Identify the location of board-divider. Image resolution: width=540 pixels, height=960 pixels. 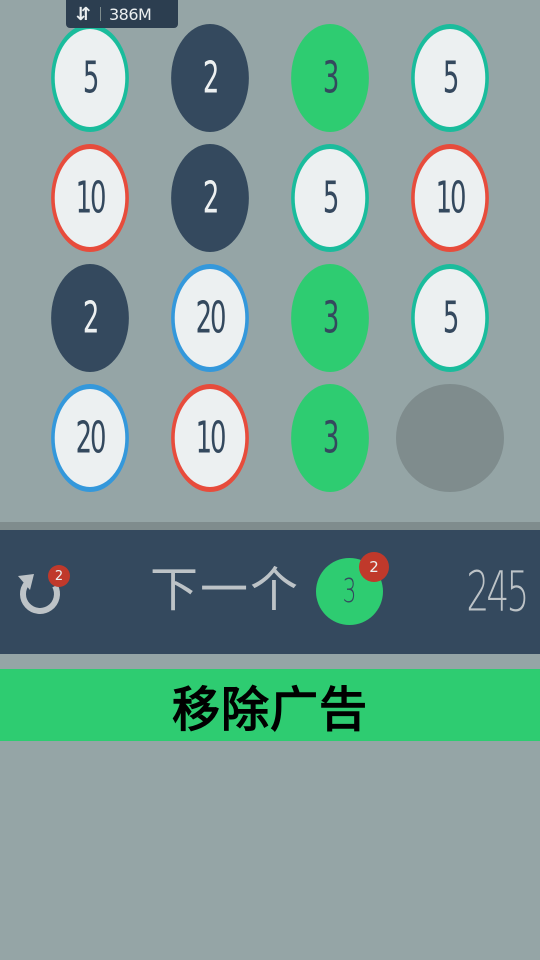
(270, 526).